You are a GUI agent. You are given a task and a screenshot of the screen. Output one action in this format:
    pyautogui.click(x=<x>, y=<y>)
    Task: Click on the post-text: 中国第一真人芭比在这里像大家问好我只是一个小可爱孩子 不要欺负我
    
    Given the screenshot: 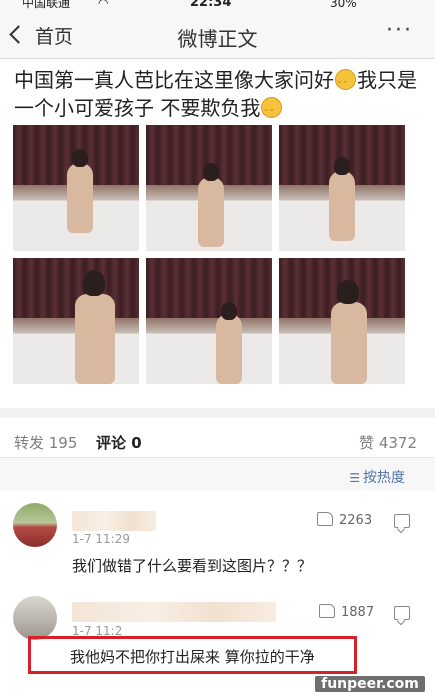 What is the action you would take?
    pyautogui.click(x=216, y=95)
    